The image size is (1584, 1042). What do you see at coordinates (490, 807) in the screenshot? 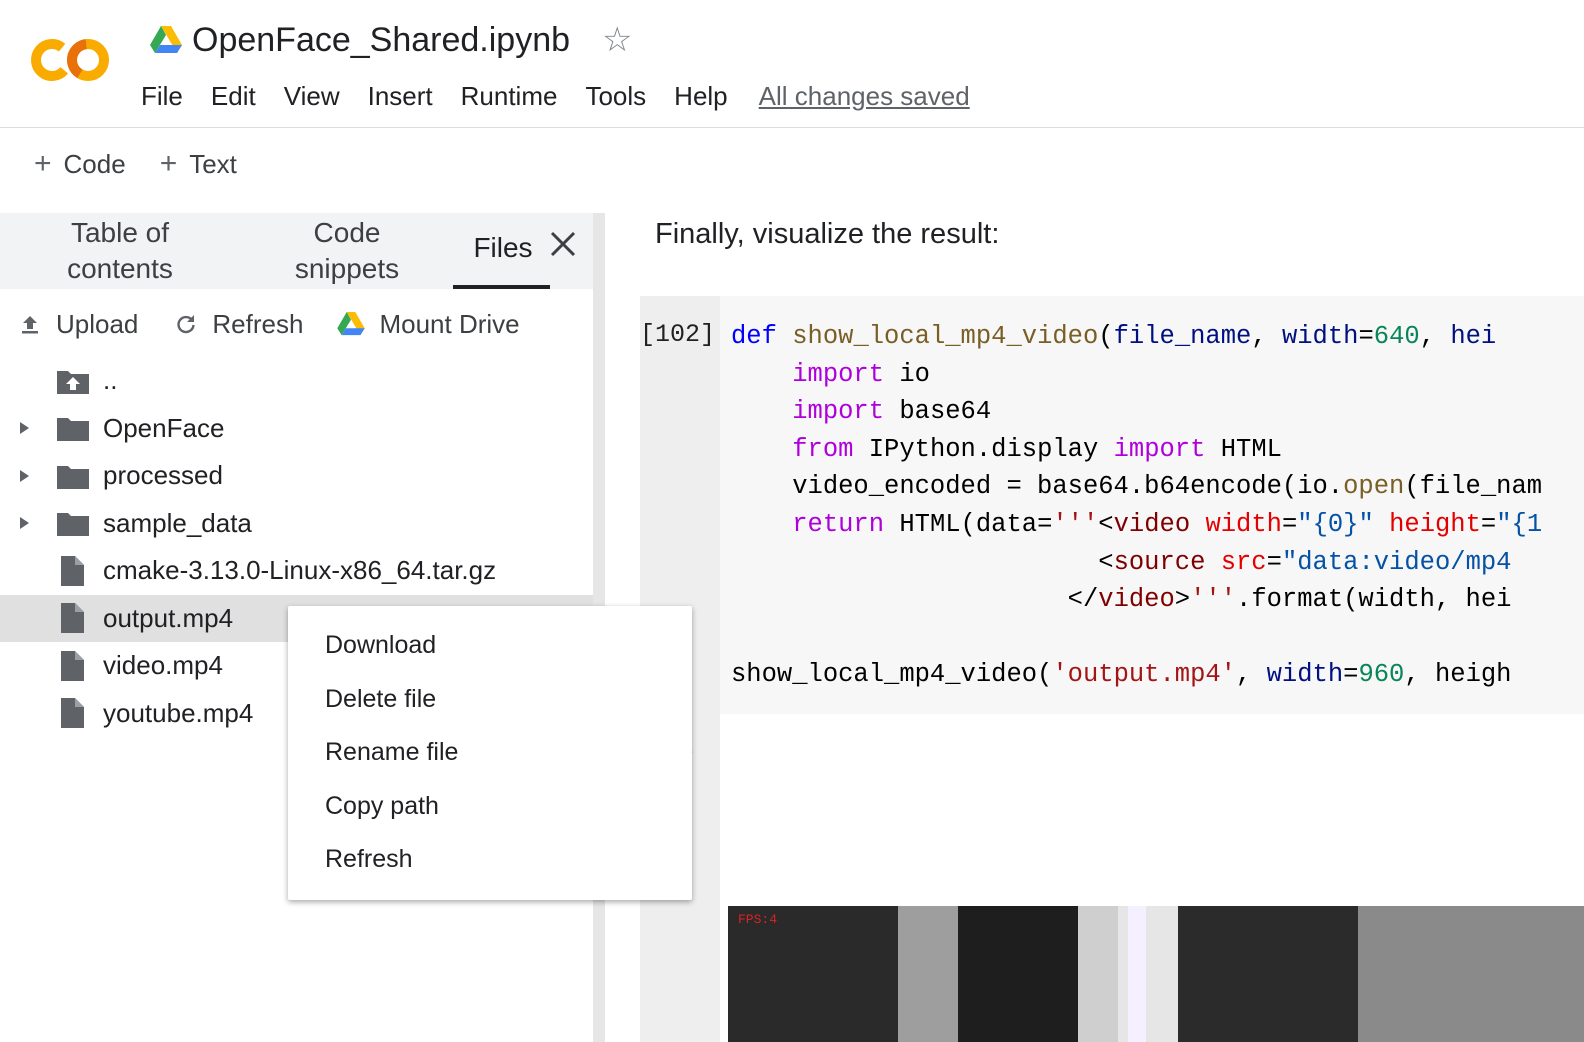
I see `menu-item-copy-path: Copy path` at bounding box center [490, 807].